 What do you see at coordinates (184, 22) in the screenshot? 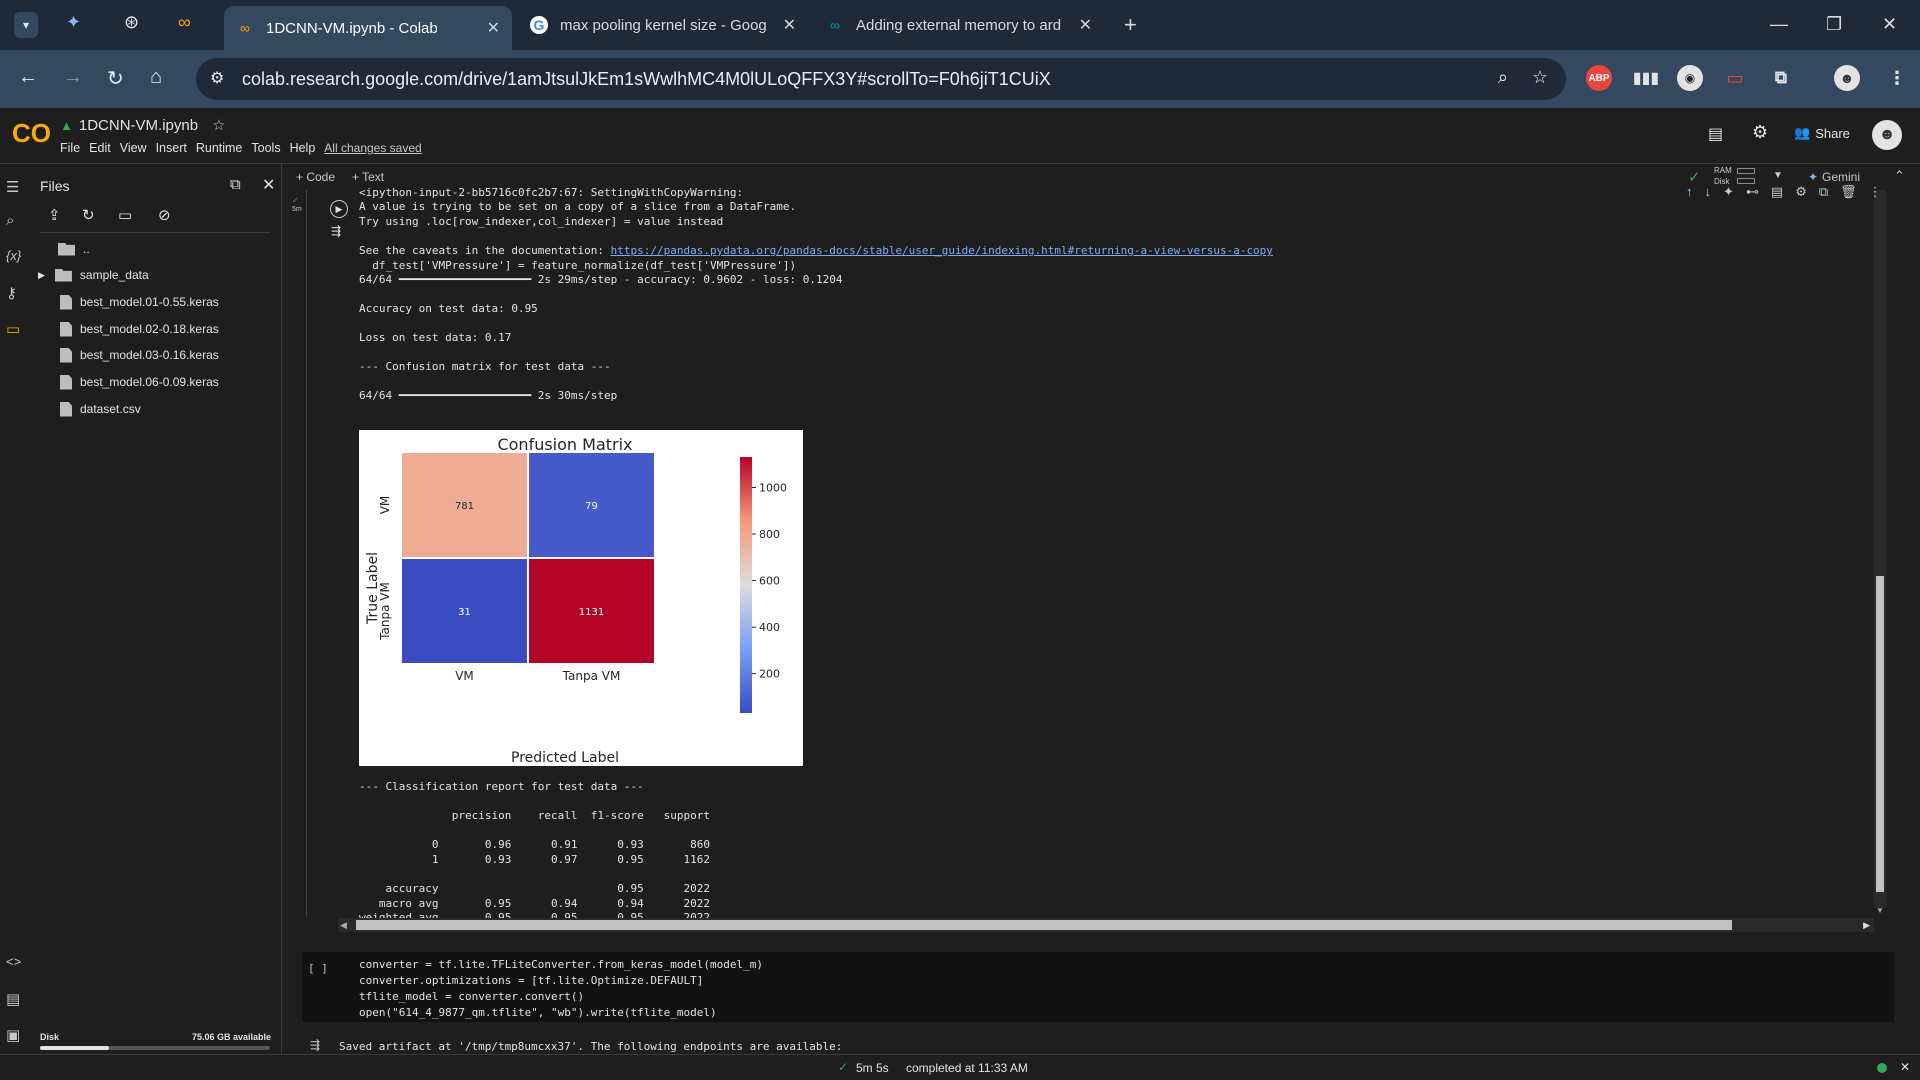
I see `colab-pinned-tab-icon: ∞` at bounding box center [184, 22].